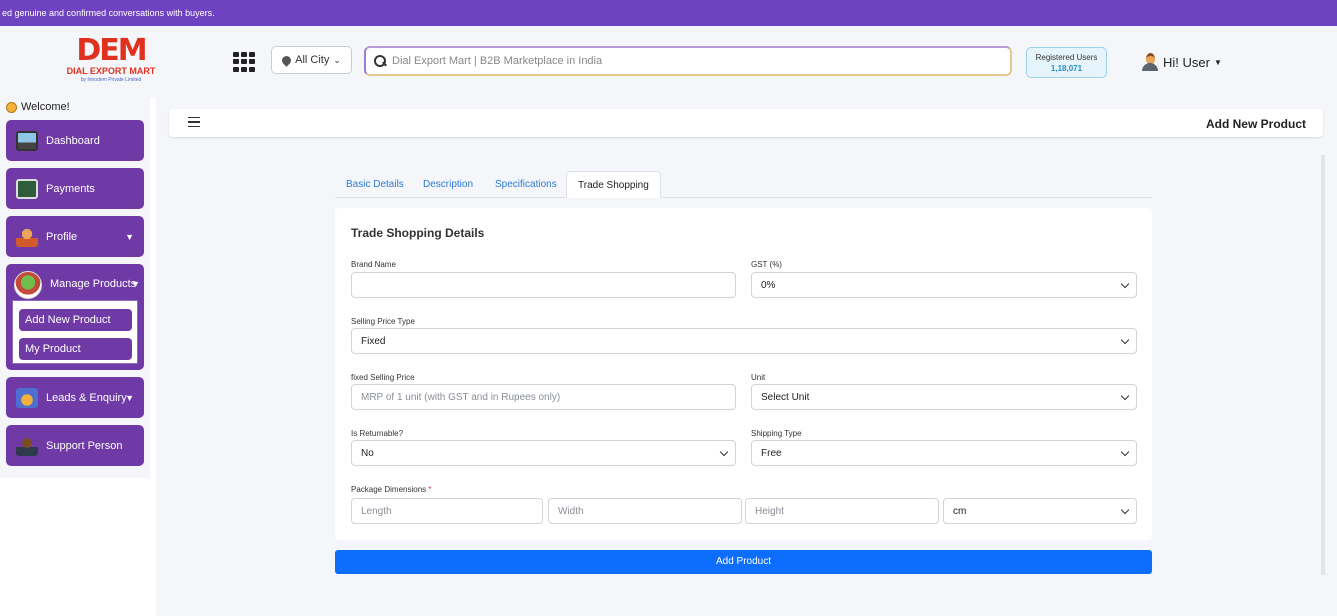  What do you see at coordinates (1150, 62) in the screenshot?
I see `user-avatar-icon` at bounding box center [1150, 62].